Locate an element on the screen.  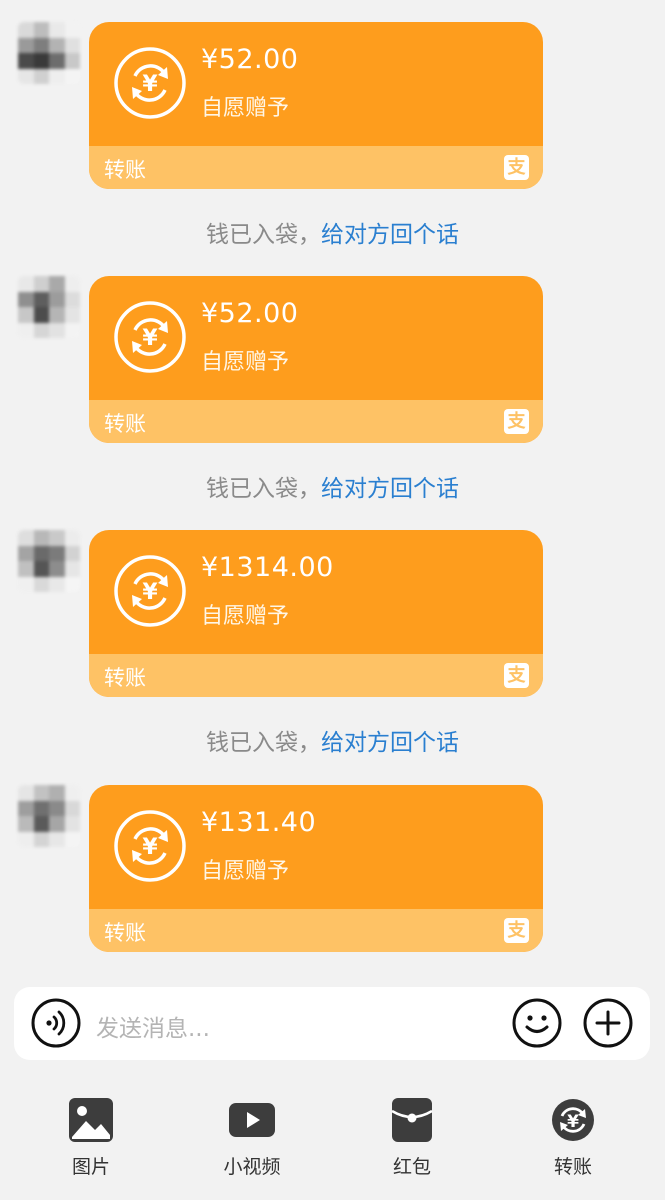
bottom-toolbar: 图片 小视频 红包 ¥ 转账 is located at coordinates (332, 1142).